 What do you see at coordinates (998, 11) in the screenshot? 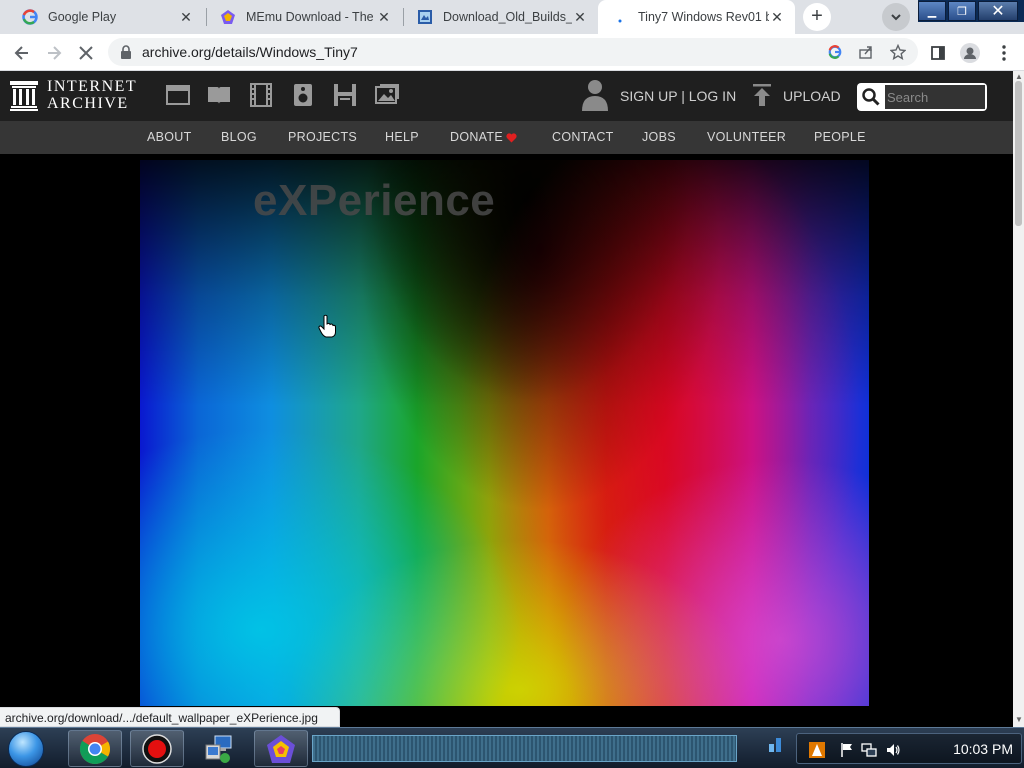
I see `close-window-button: ✕` at bounding box center [998, 11].